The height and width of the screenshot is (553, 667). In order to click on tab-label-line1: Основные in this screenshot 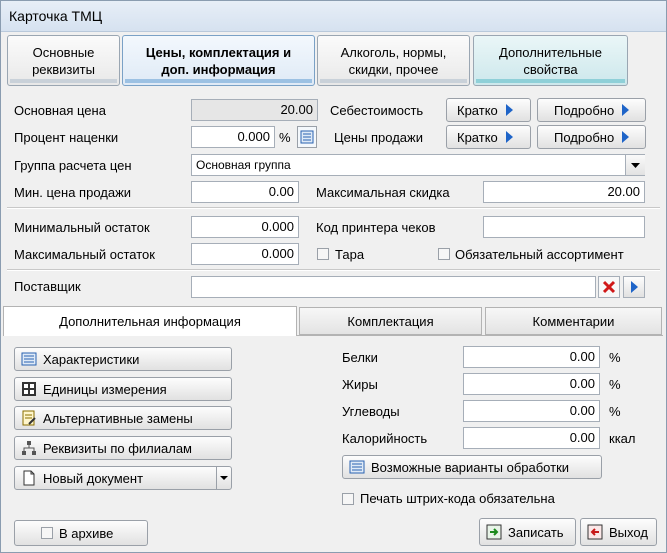, I will do `click(63, 52)`.